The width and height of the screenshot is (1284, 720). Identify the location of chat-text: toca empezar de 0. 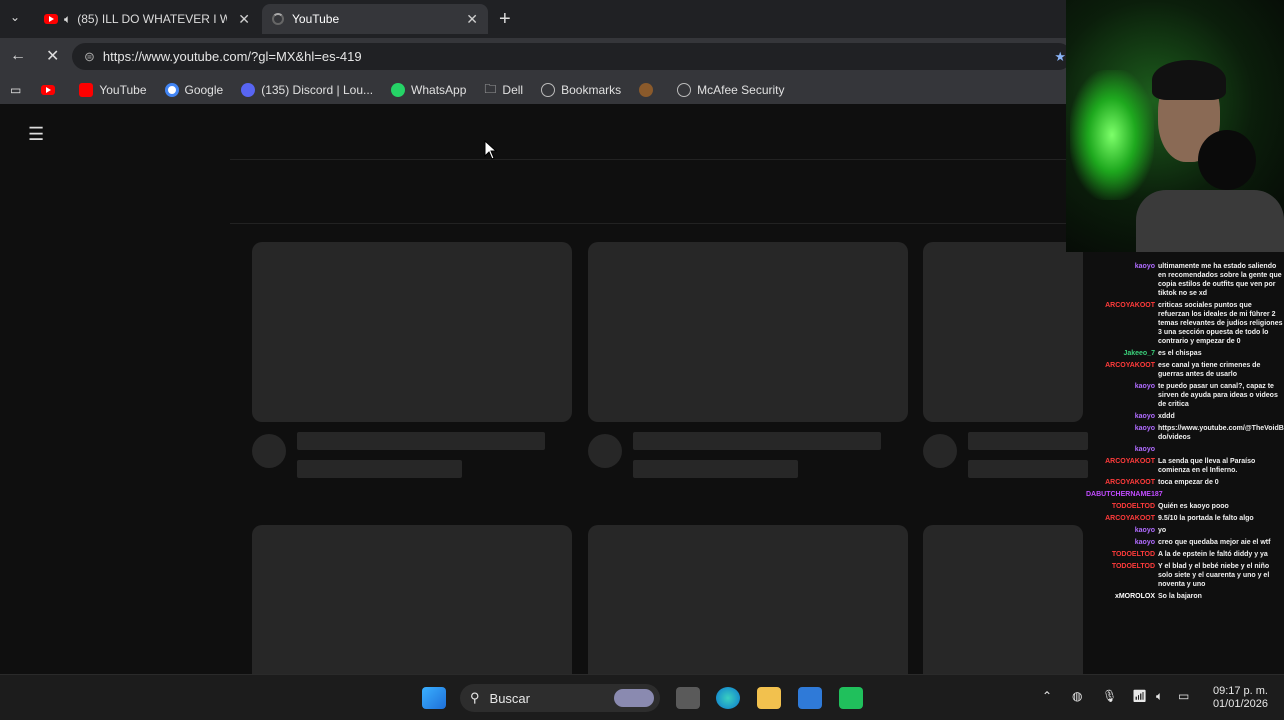
(1188, 482).